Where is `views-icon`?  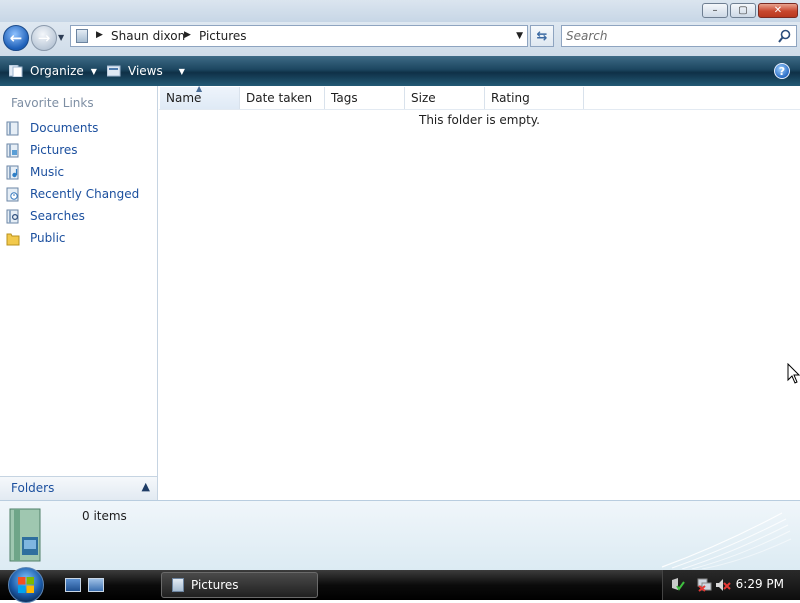 views-icon is located at coordinates (114, 71).